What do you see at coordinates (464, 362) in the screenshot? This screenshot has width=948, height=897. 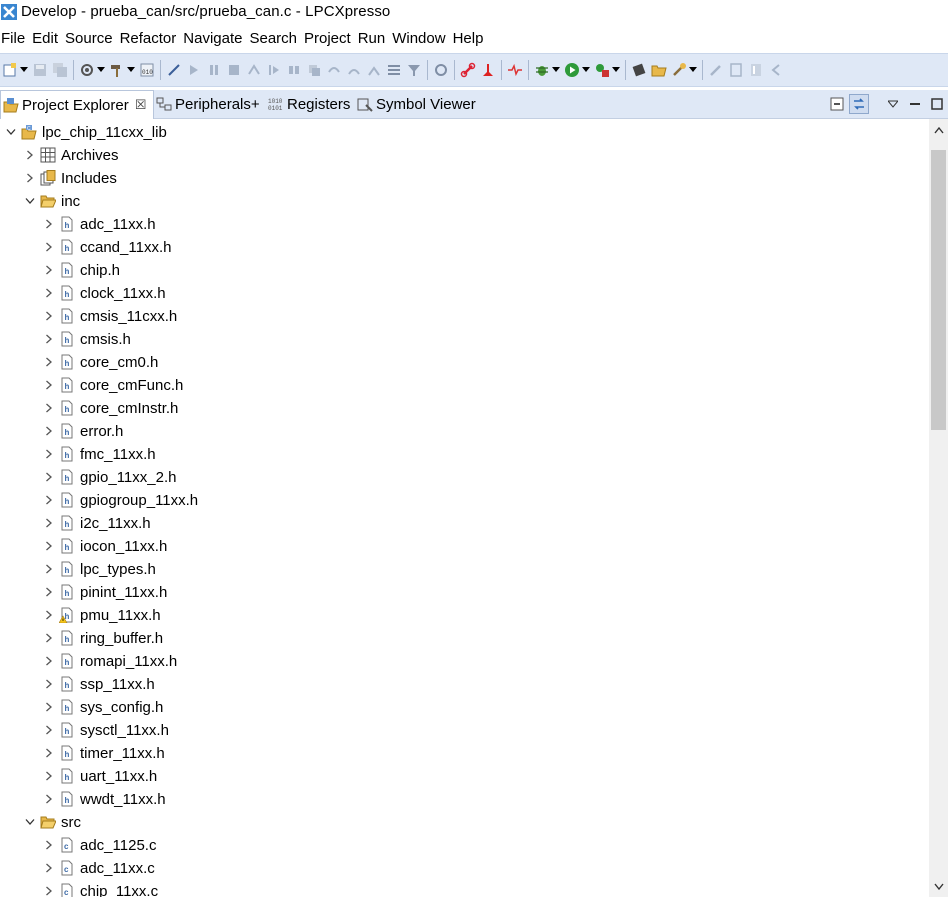 I see `file-node: h core_cm0.h` at bounding box center [464, 362].